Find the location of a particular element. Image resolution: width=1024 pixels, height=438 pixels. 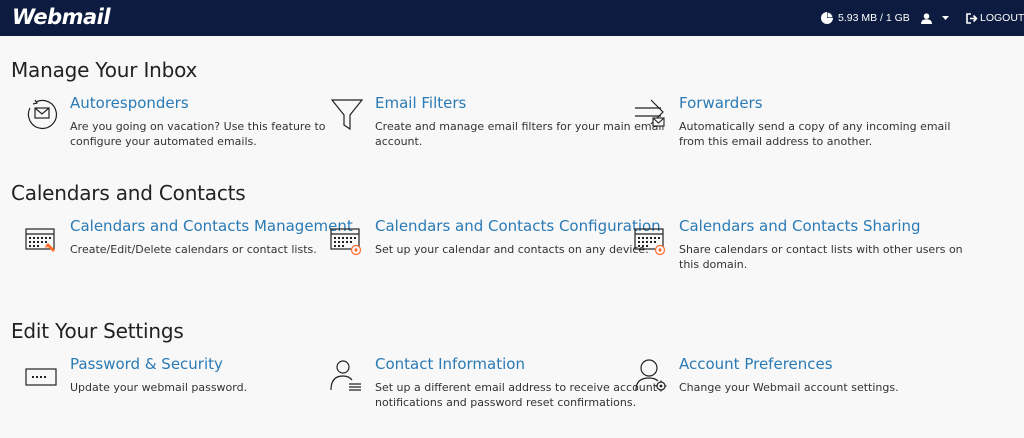

account-preferences-icon is located at coordinates (651, 375).